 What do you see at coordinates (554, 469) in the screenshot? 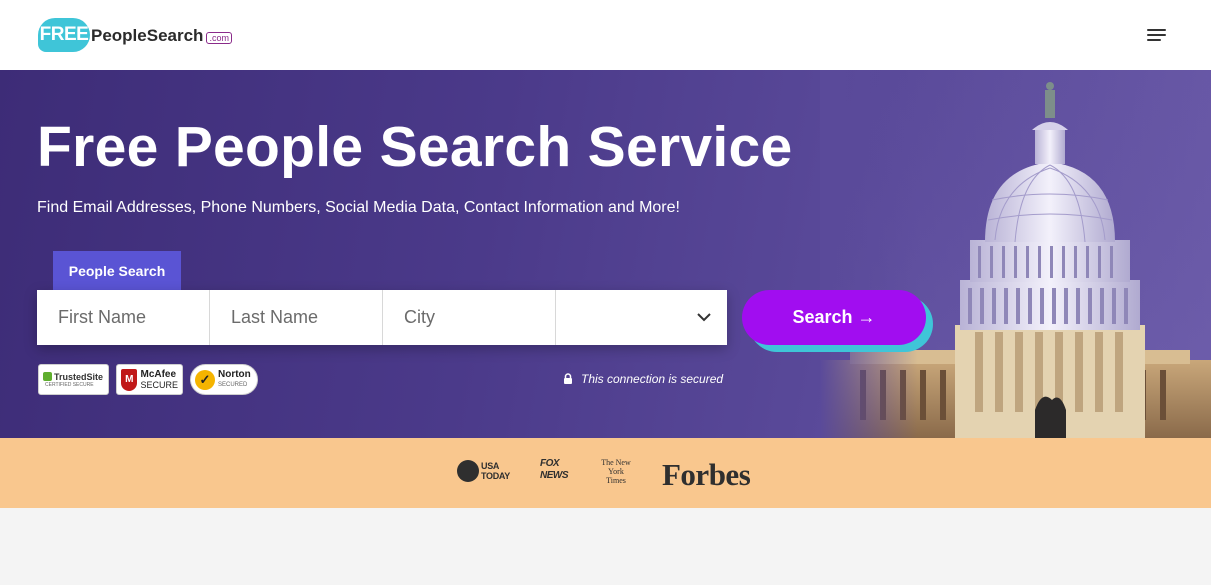
I see `fox-news-logo: FOX NEWS` at bounding box center [554, 469].